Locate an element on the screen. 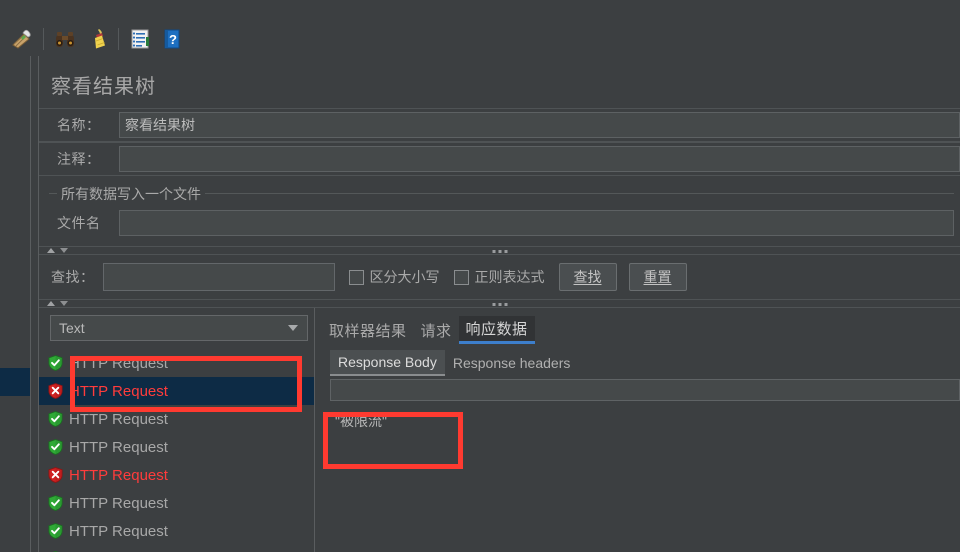  name-row: 名称： 察看结果树 is located at coordinates (499, 125).